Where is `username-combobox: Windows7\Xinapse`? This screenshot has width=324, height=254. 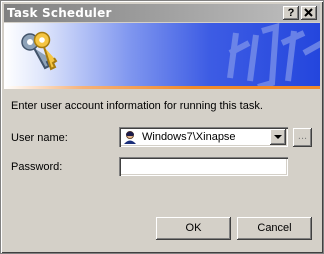 username-combobox: Windows7\Xinapse is located at coordinates (203, 137).